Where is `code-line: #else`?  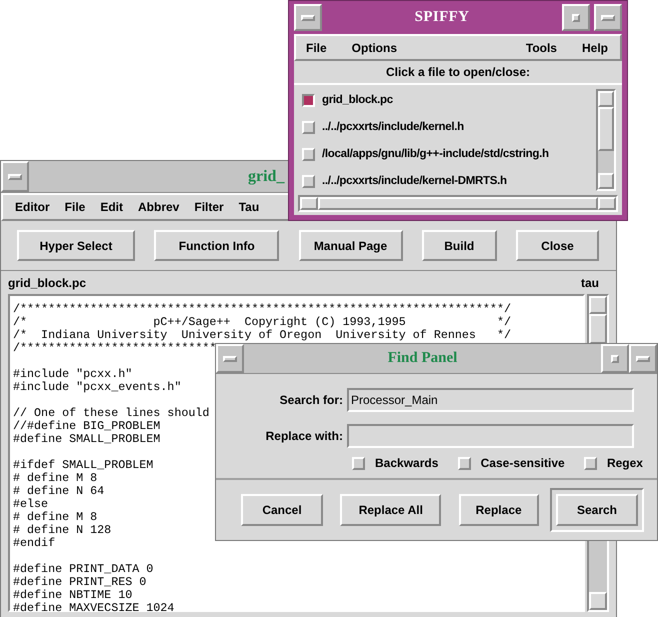
code-line: #else is located at coordinates (30, 504).